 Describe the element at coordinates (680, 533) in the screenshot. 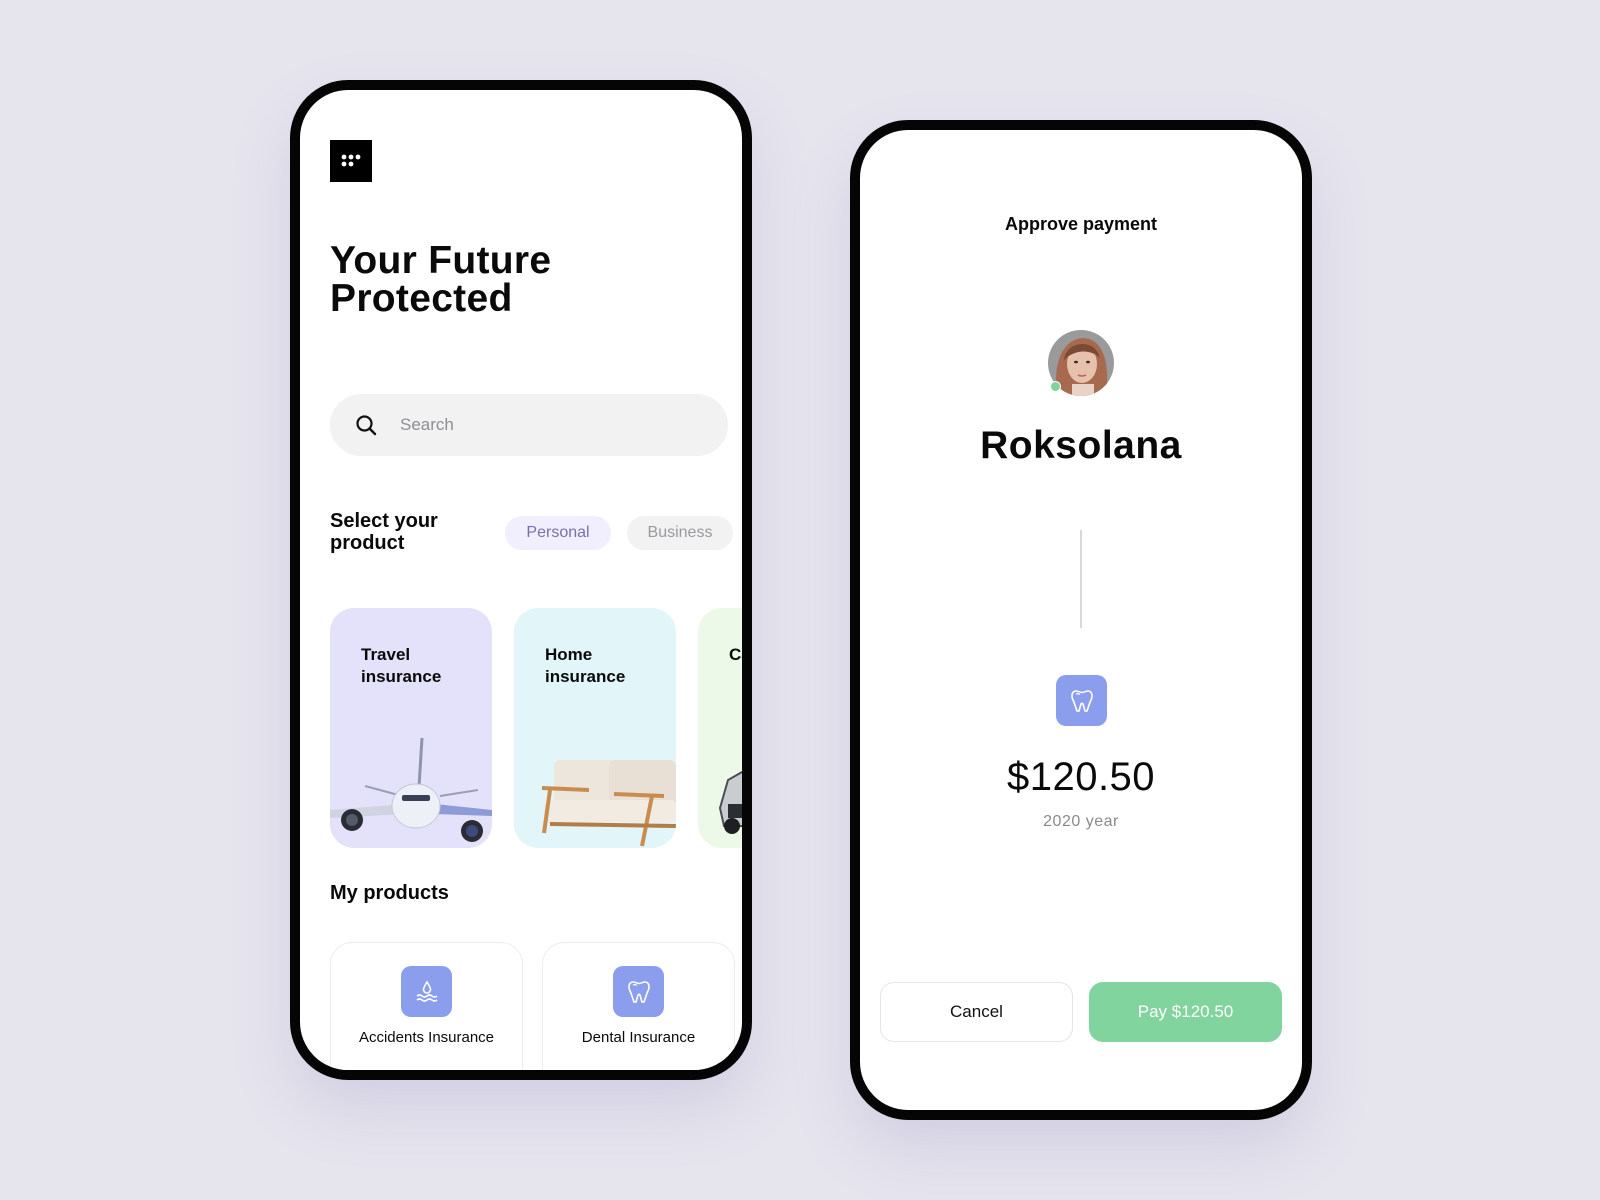

I see `tab-business: Business` at that location.